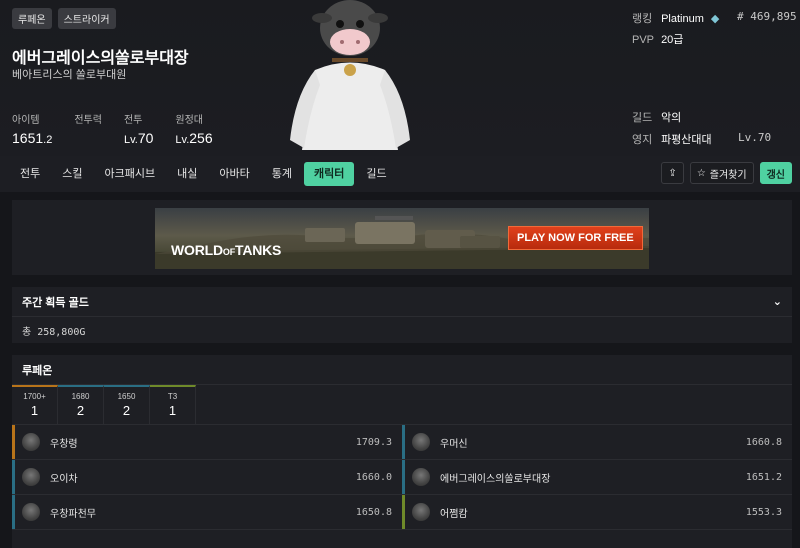 The height and width of the screenshot is (548, 800). What do you see at coordinates (86, 18) in the screenshot?
I see `class-badge: 스트라이커` at bounding box center [86, 18].